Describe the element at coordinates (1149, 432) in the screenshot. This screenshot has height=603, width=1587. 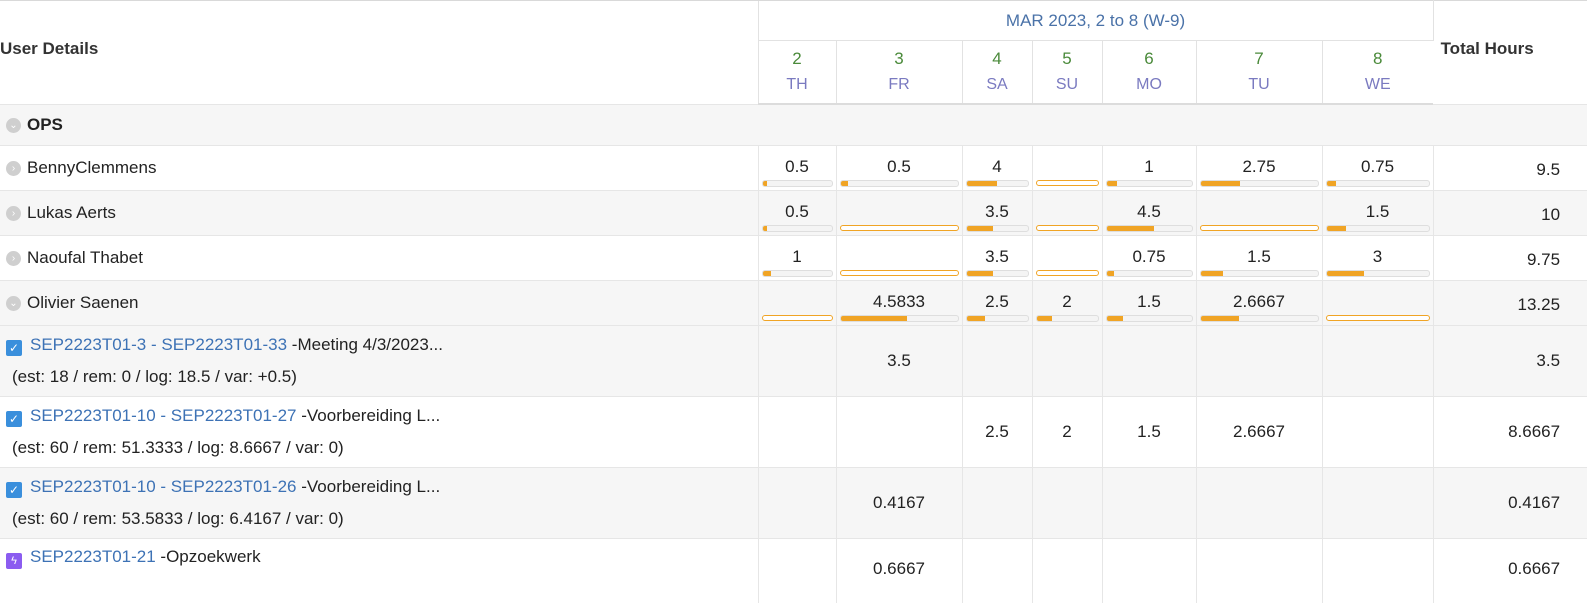
I see `task-day-hours: 1.5` at that location.